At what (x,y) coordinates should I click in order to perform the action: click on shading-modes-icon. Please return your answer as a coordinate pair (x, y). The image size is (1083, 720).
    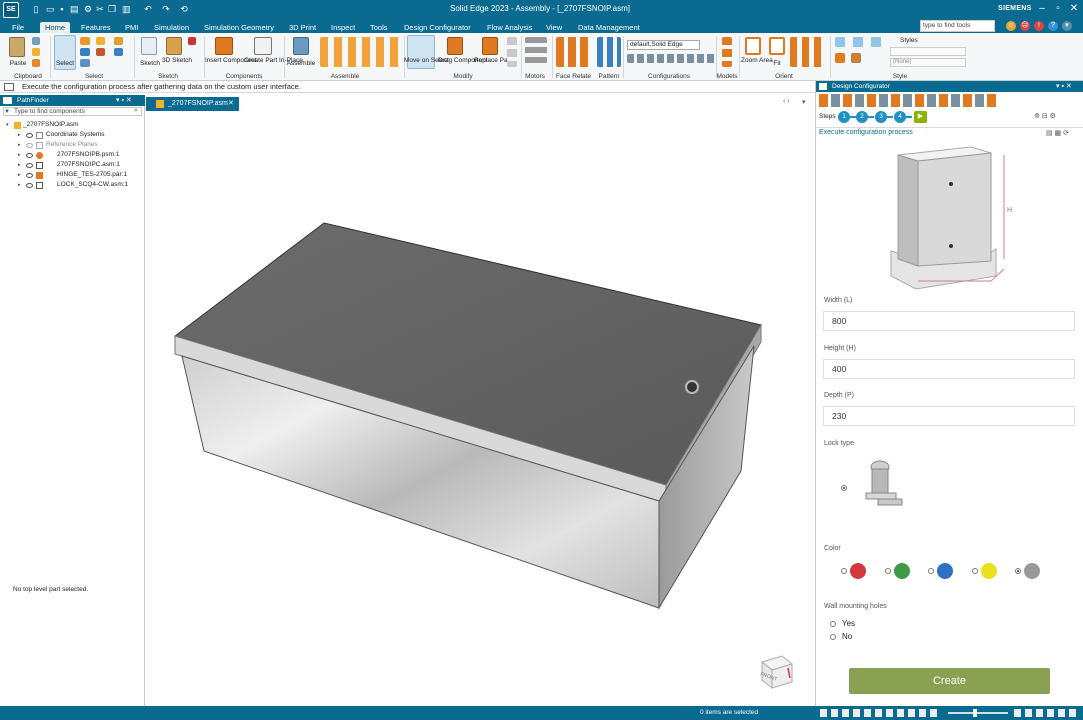
    Looking at the image, I should click on (861, 42).